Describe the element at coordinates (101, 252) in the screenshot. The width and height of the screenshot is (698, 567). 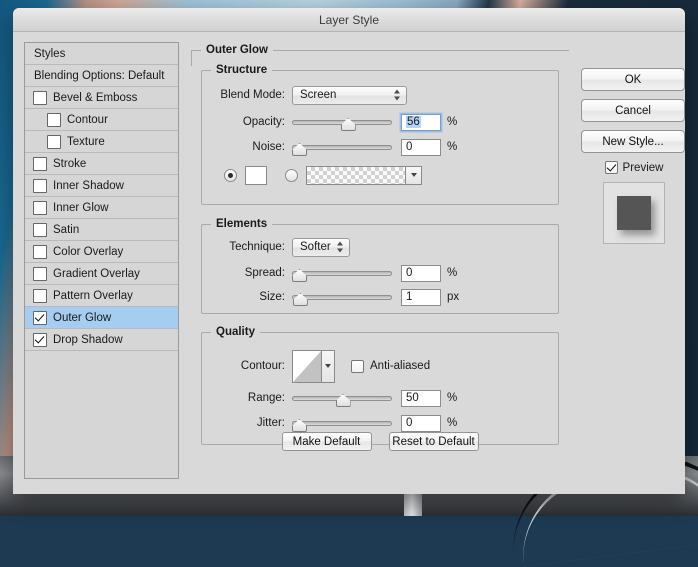
I see `style-row-color-overlay: Color Overlay` at that location.